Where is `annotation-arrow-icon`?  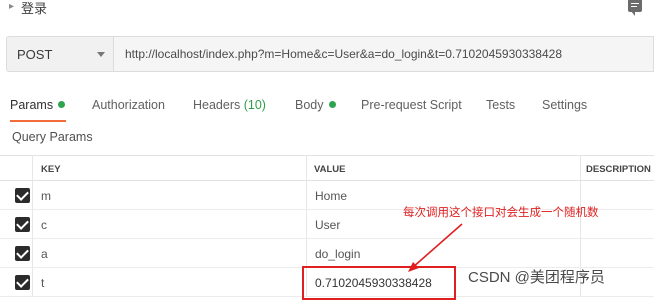
annotation-arrow-icon is located at coordinates (435, 247).